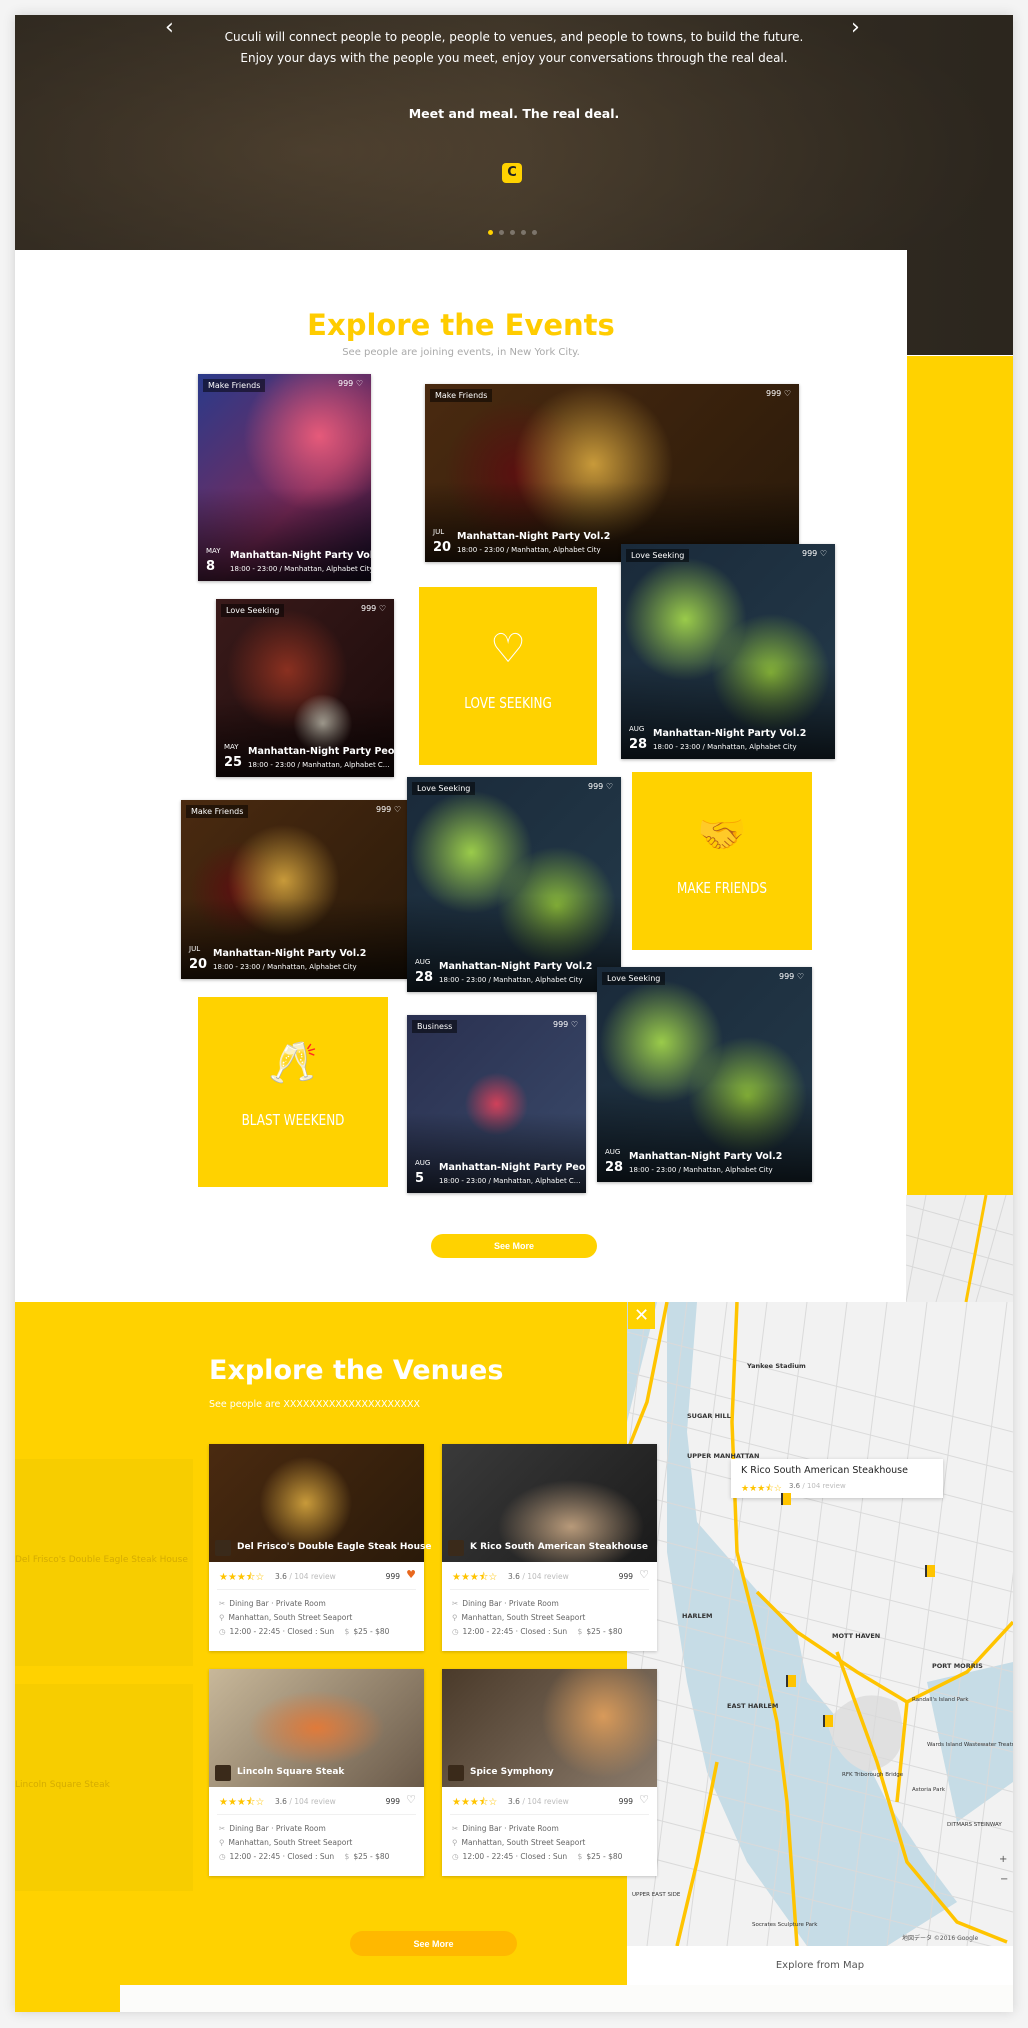  What do you see at coordinates (514, 1246) in the screenshot?
I see `events-see-more-button: See More` at bounding box center [514, 1246].